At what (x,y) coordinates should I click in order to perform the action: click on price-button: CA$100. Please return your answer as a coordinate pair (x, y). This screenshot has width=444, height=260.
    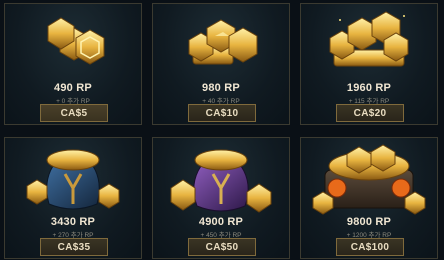
    Looking at the image, I should click on (370, 247).